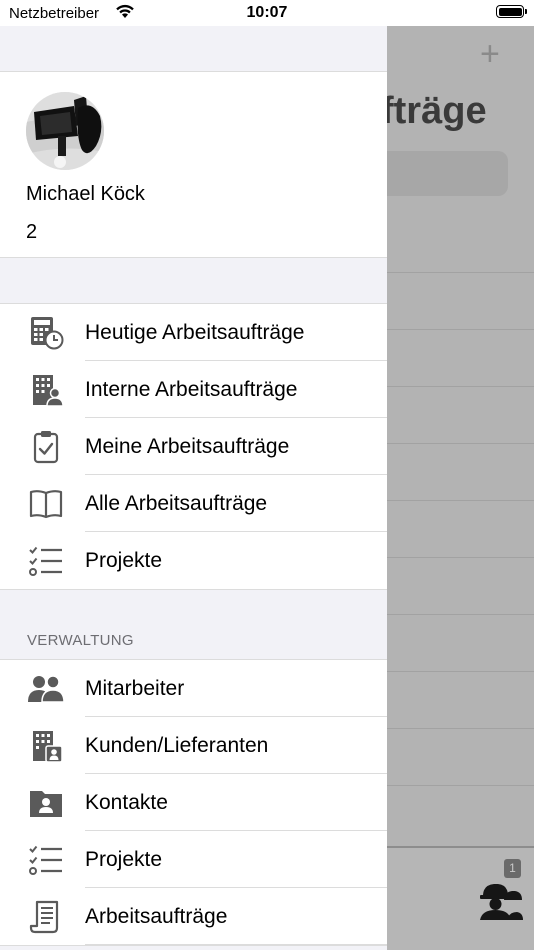 The width and height of the screenshot is (534, 950). What do you see at coordinates (46, 689) in the screenshot?
I see `people-icon` at bounding box center [46, 689].